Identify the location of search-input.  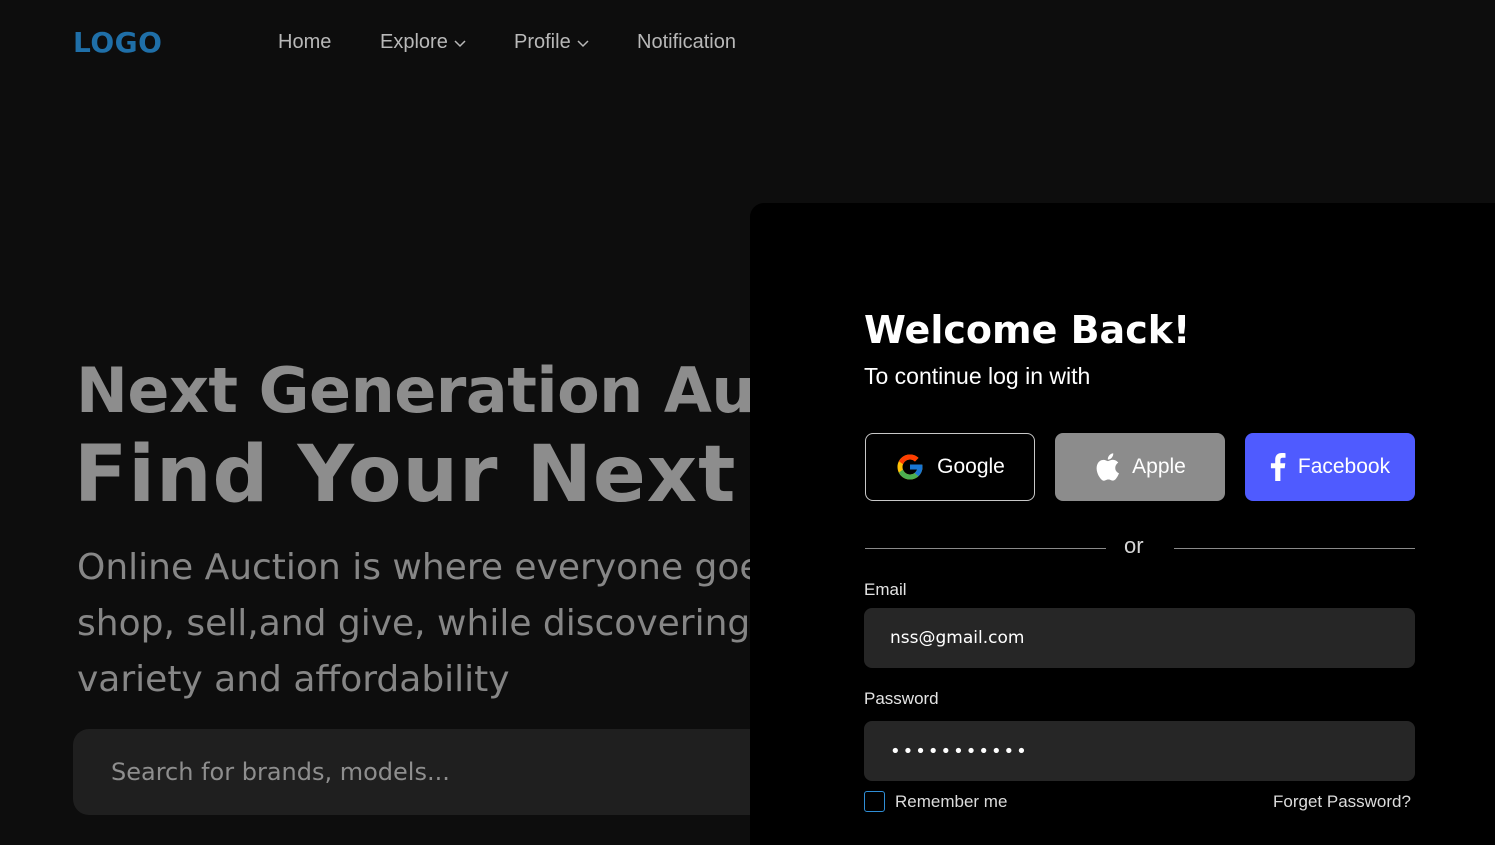
(430, 772).